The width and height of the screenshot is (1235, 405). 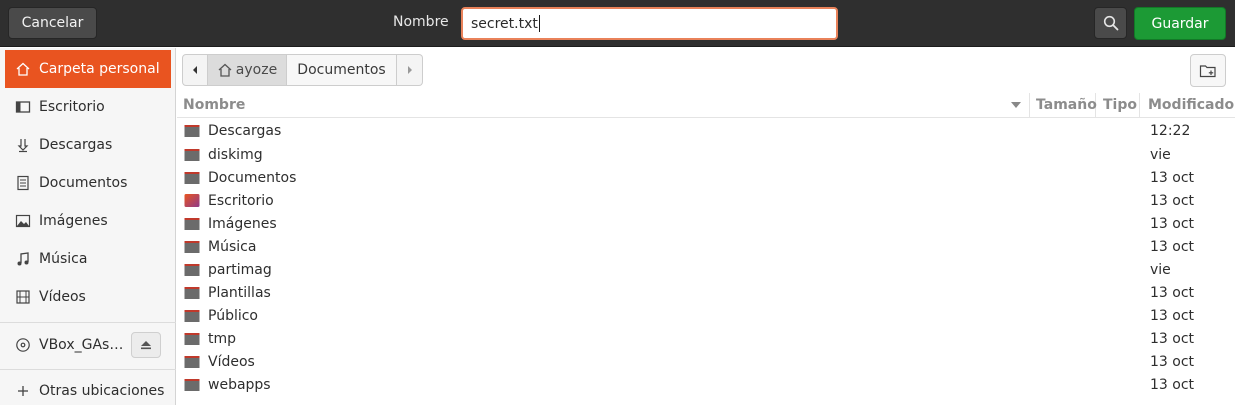 I want to click on sidebar-item-label: Documentos, so click(x=83, y=183).